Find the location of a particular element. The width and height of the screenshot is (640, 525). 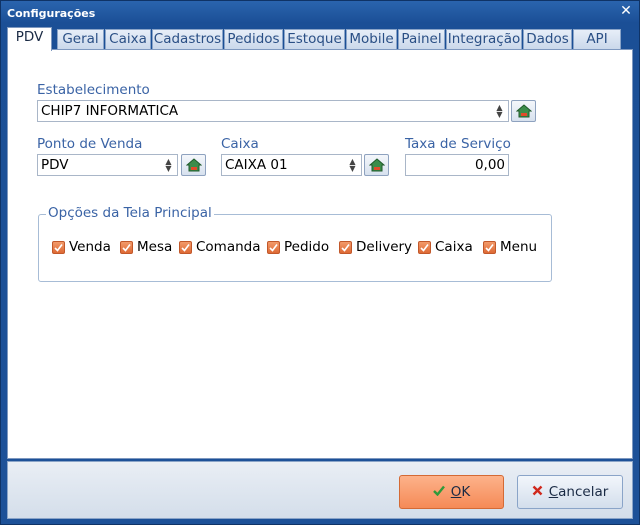

tab-mobile: Mobile is located at coordinates (371, 39).